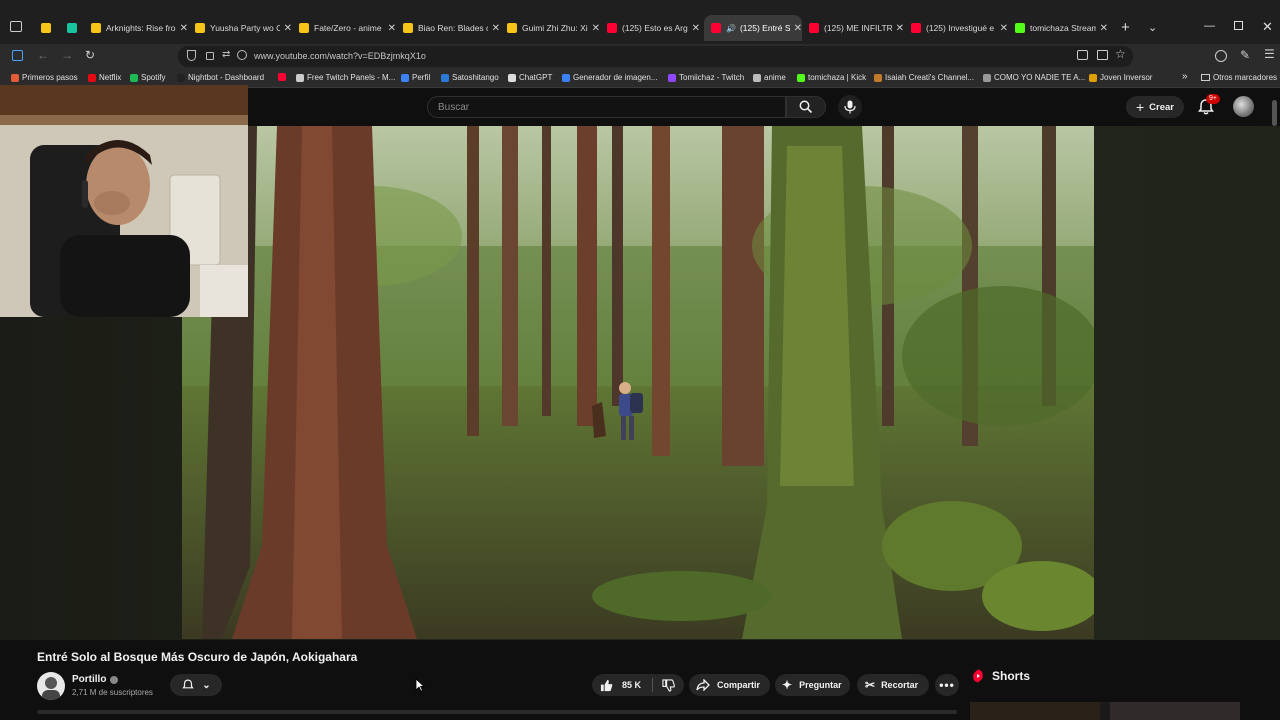 The height and width of the screenshot is (720, 1280). I want to click on browser-tab: (125) Esto es Arge ✕, so click(652, 28).